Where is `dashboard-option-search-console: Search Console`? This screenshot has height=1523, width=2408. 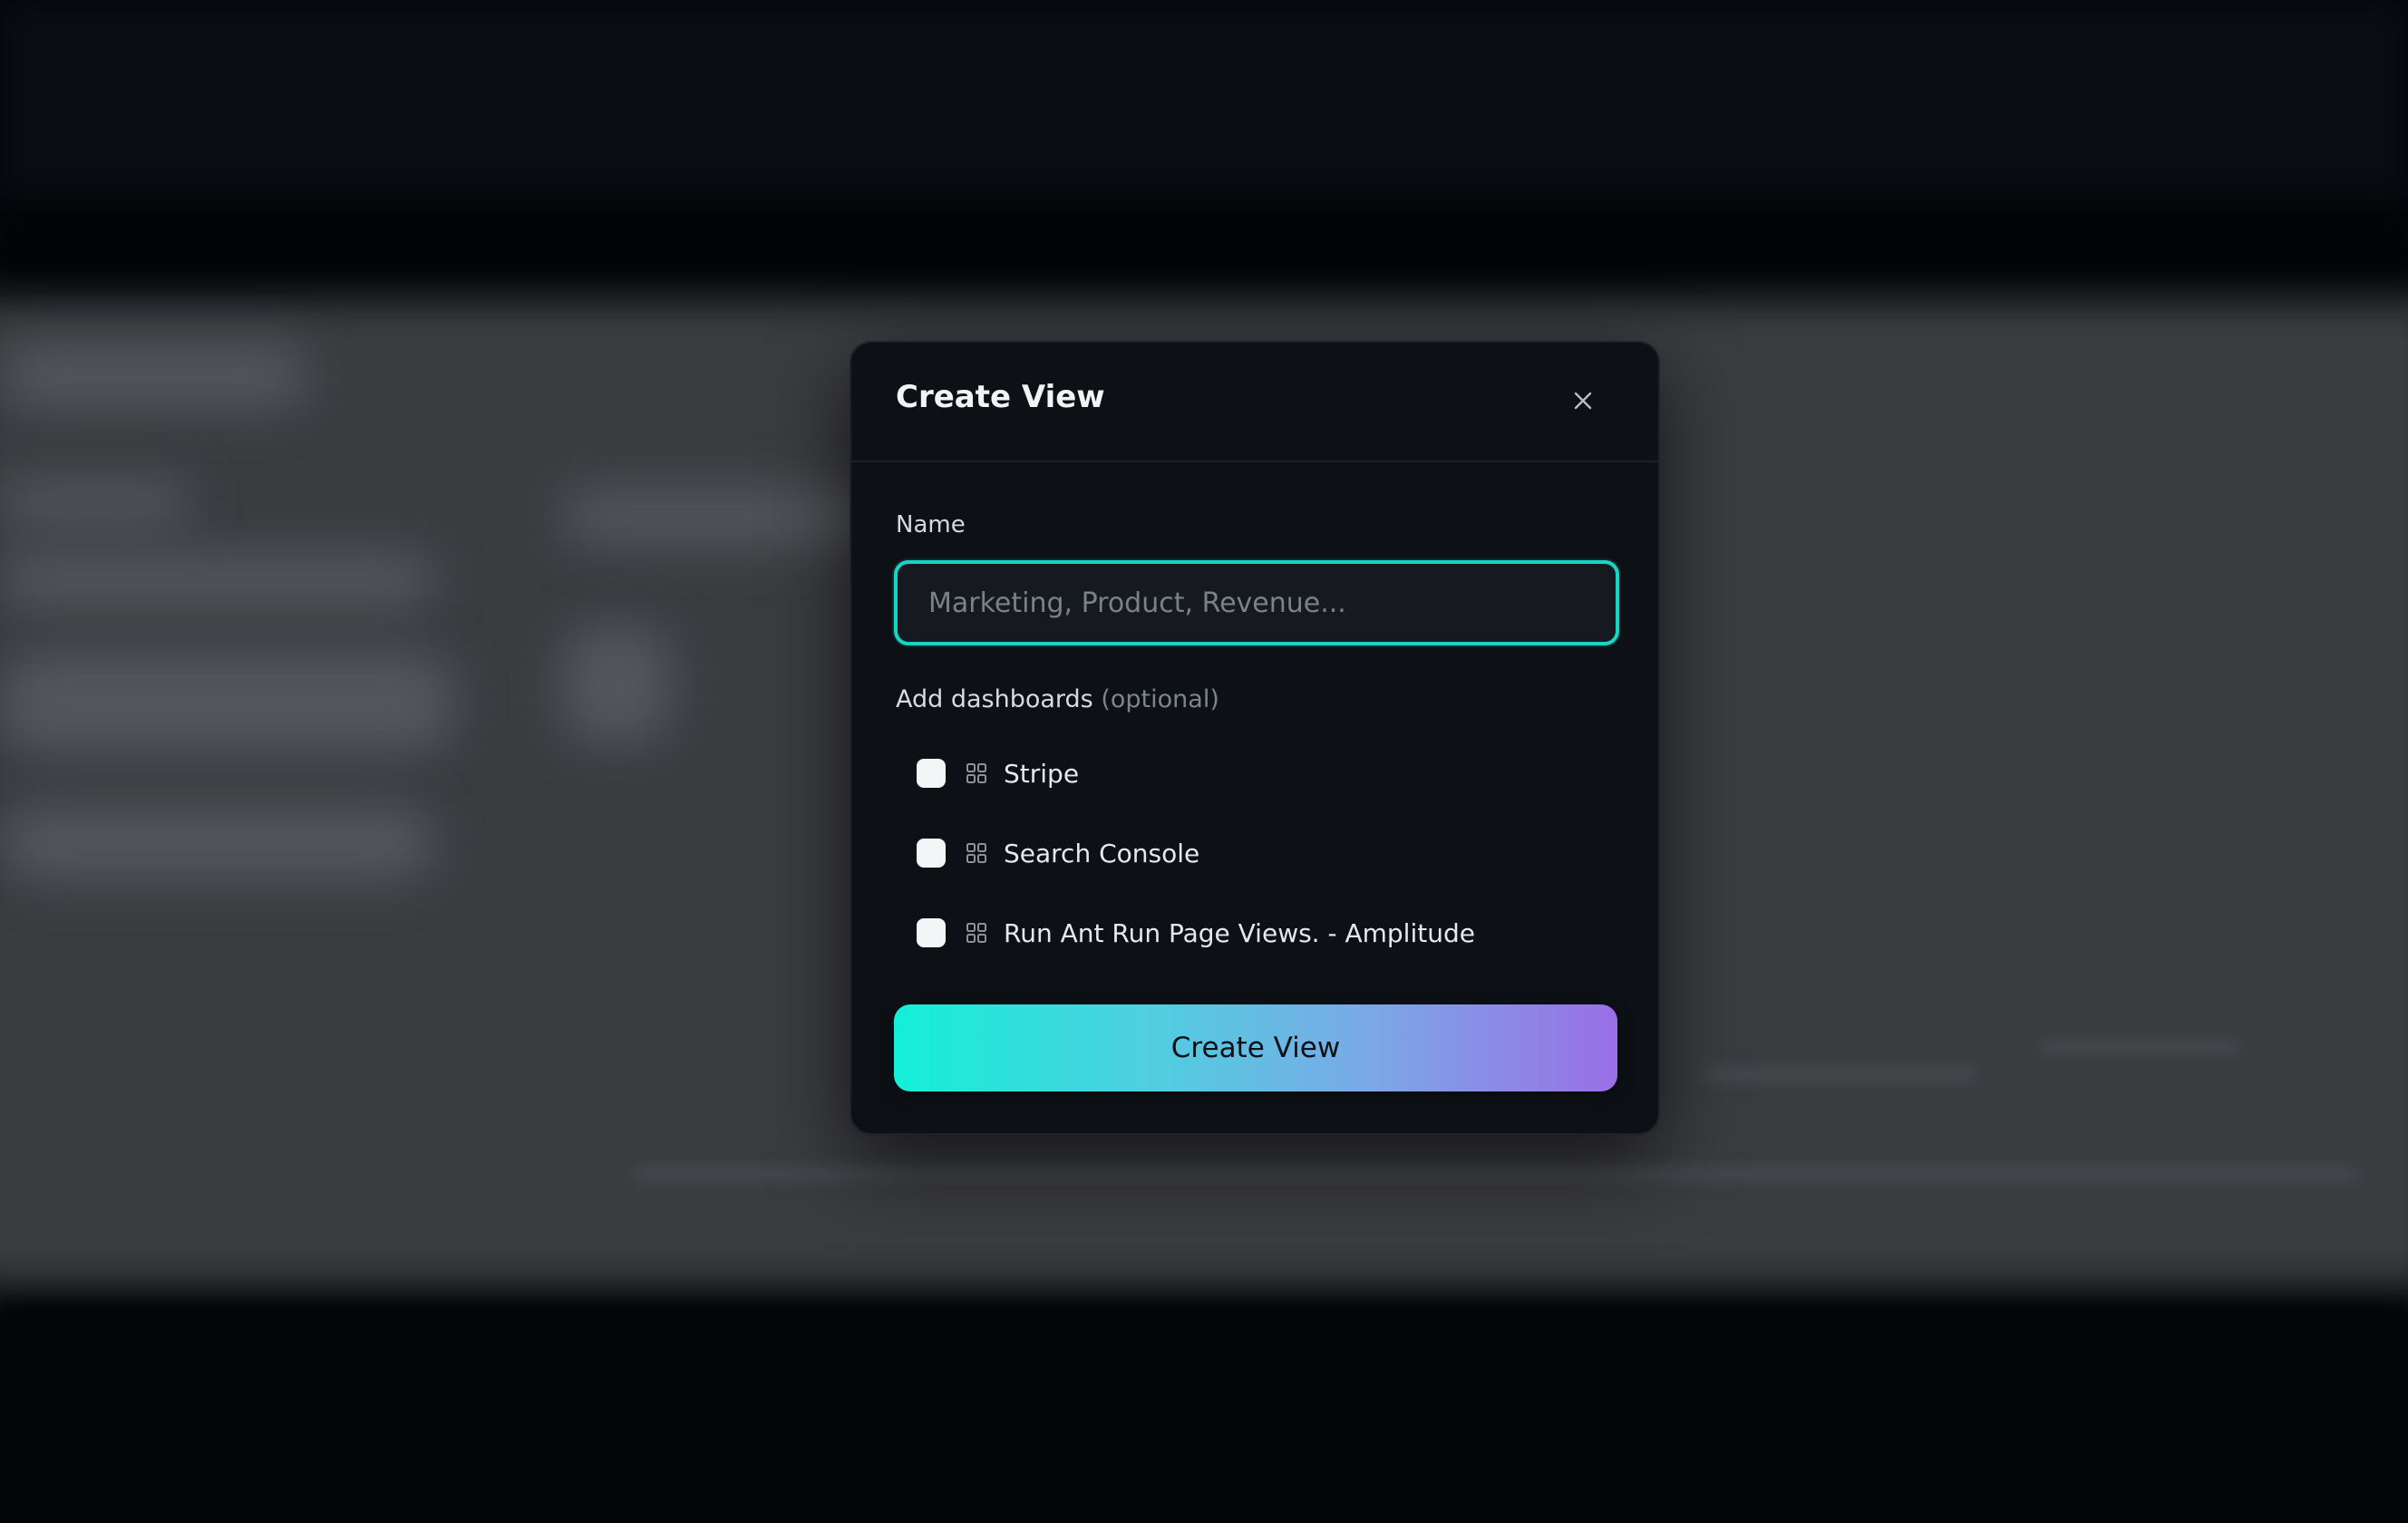 dashboard-option-search-console: Search Console is located at coordinates (1058, 853).